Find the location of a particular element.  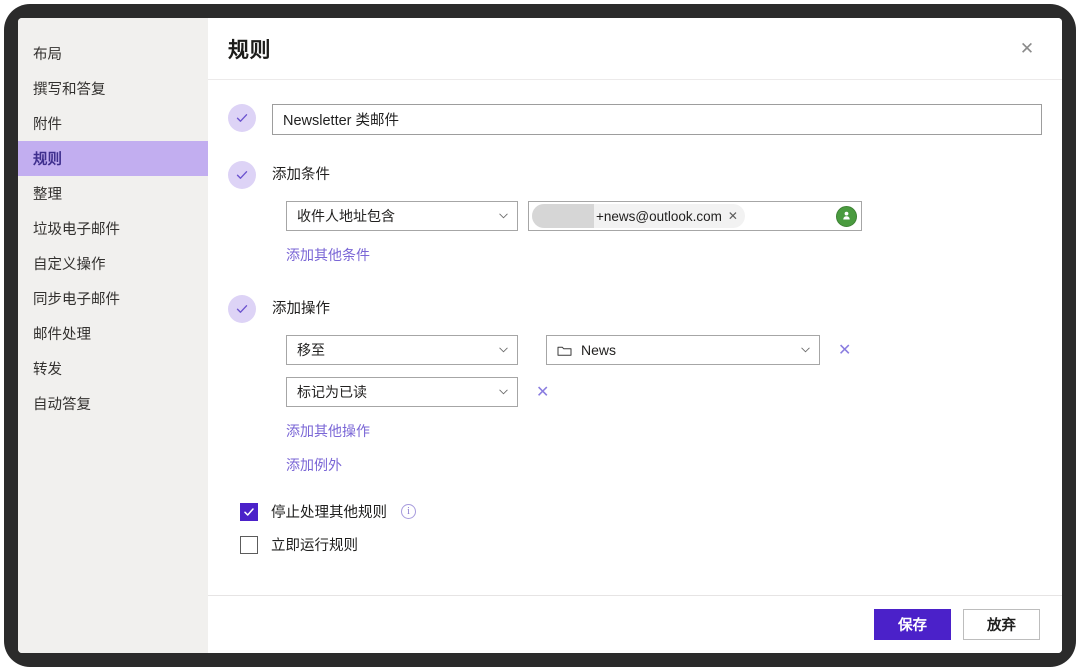

sidebar-item-layout: 布局 is located at coordinates (113, 53).